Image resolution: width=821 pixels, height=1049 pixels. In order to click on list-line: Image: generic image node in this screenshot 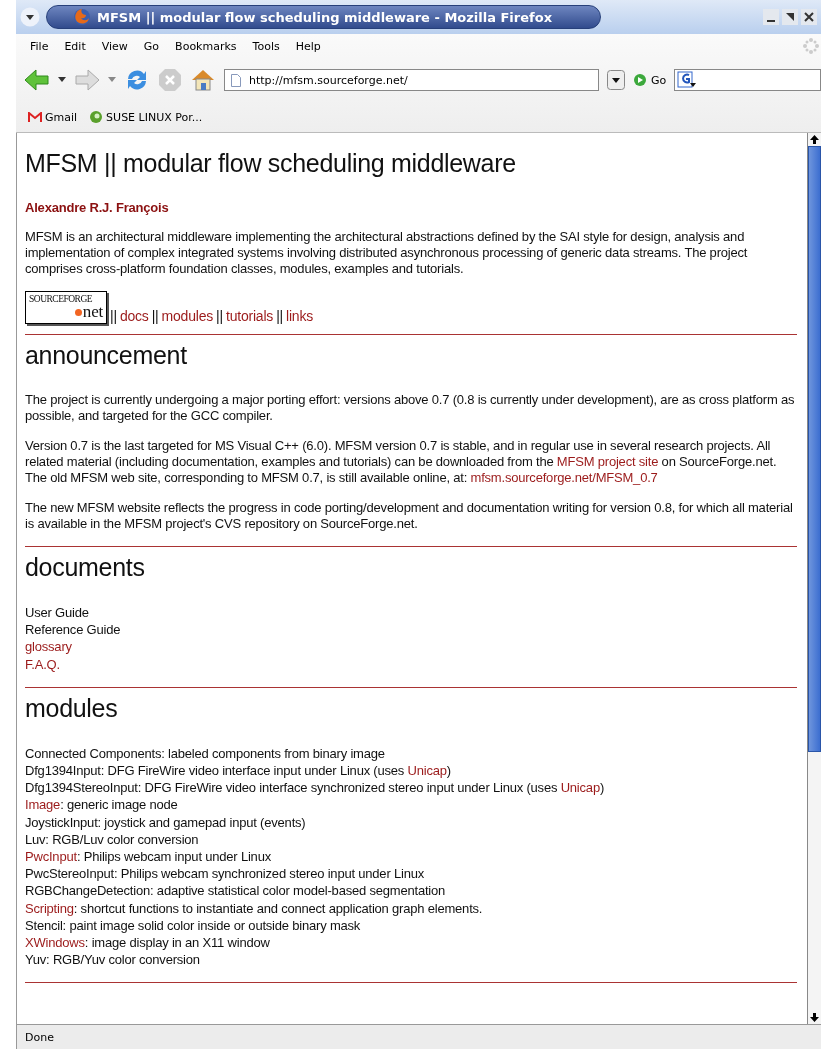, I will do `click(101, 805)`.